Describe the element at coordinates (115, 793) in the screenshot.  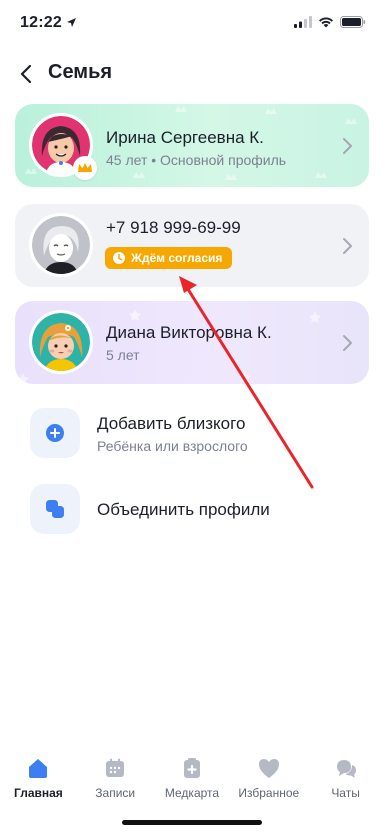
I see `tab-label: Записи` at that location.